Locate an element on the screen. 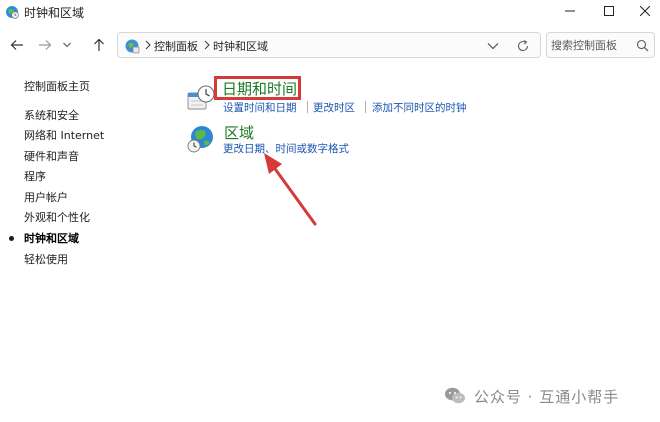 Image resolution: width=660 pixels, height=422 pixels. back-arrow-icon is located at coordinates (16, 45).